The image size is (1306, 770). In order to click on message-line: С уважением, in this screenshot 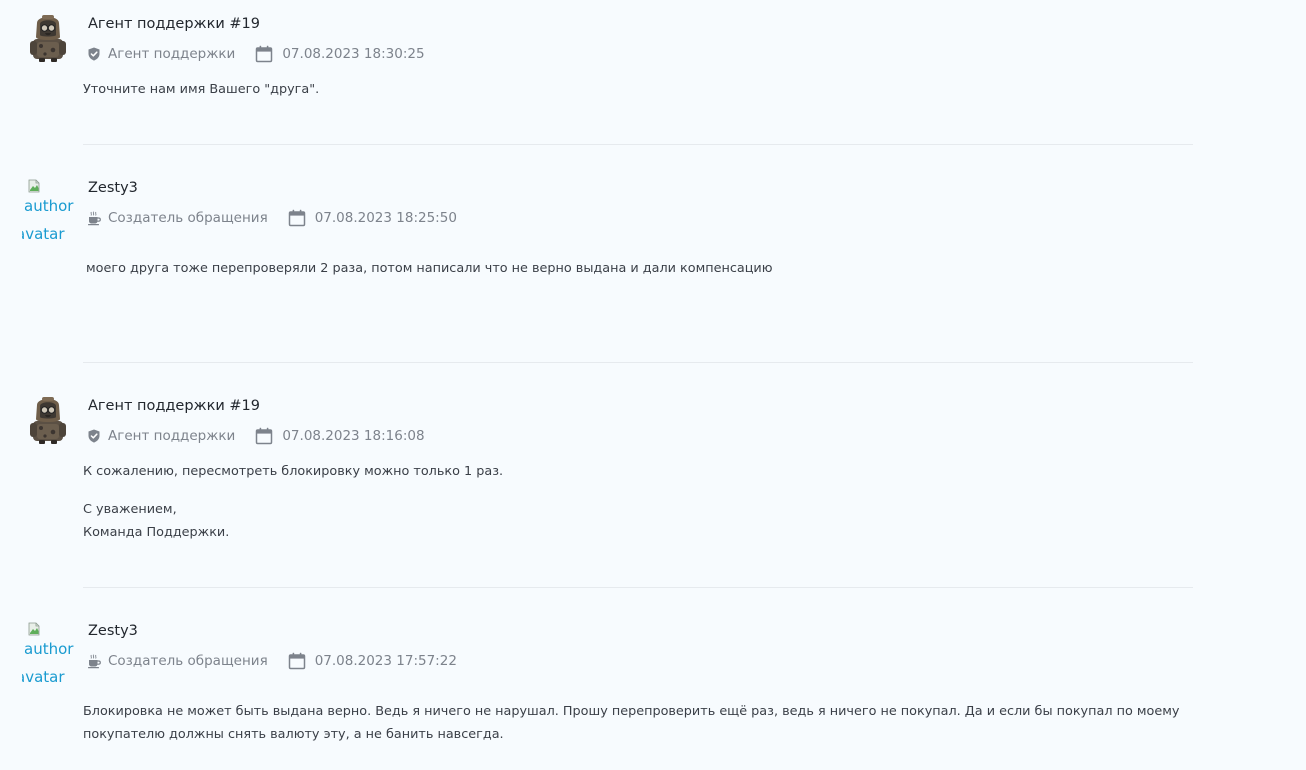, I will do `click(130, 509)`.